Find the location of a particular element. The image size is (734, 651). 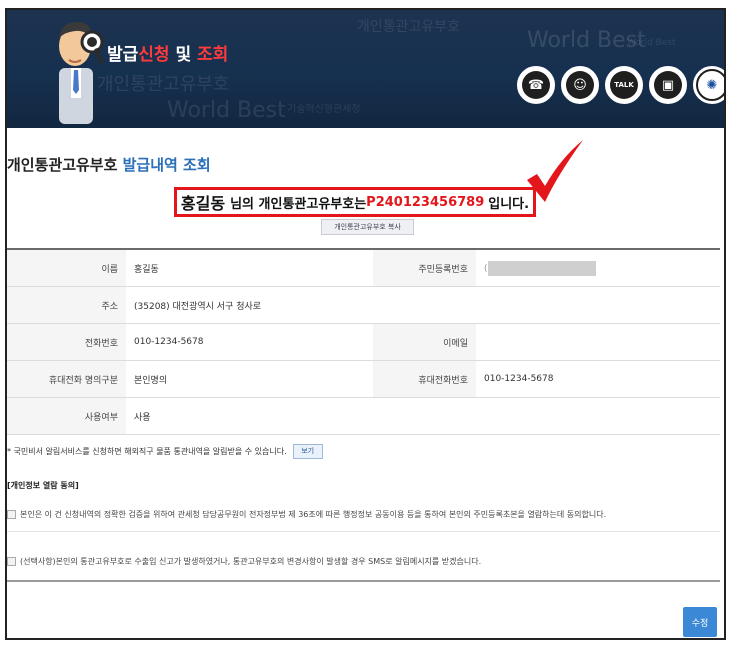

presentation-icon-glyph: ▣ is located at coordinates (668, 85).